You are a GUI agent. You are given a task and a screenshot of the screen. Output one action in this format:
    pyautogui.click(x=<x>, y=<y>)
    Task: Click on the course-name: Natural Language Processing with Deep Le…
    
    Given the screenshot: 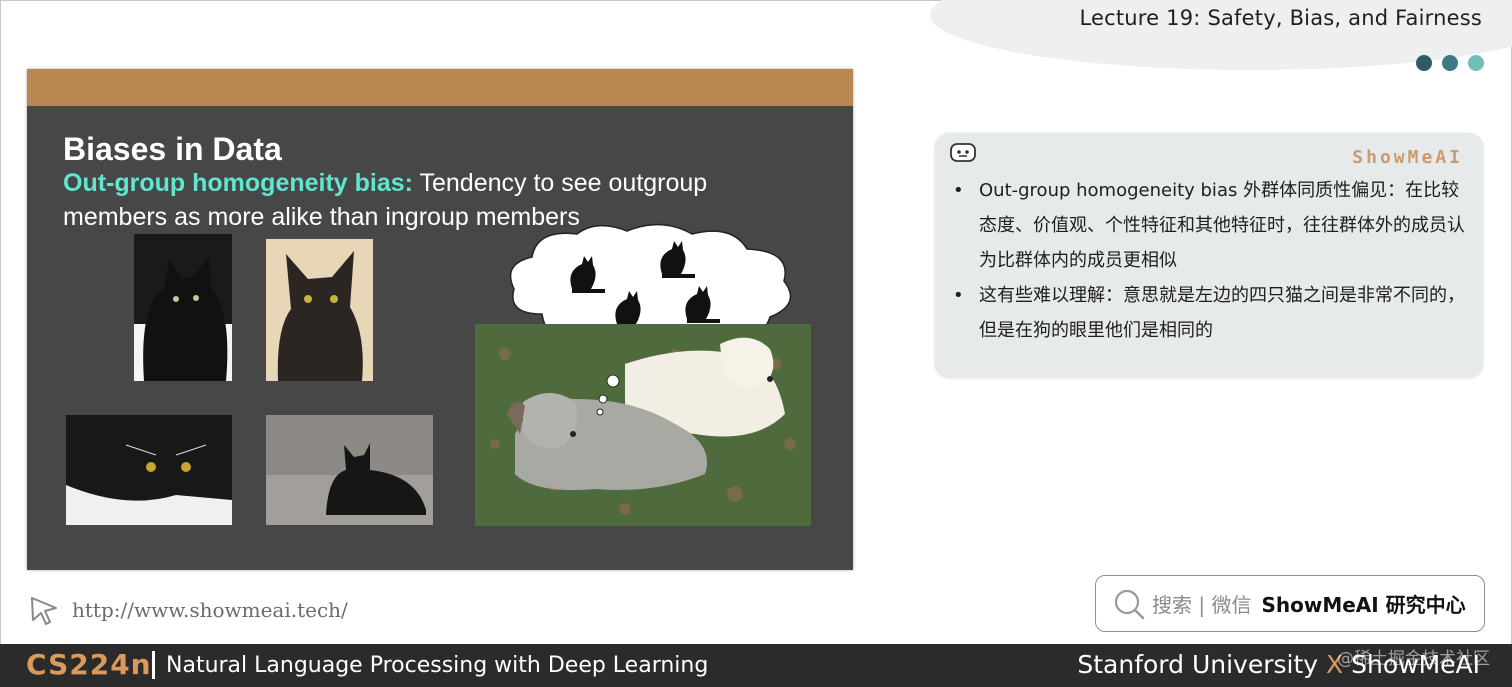 What is the action you would take?
    pyautogui.click(x=437, y=665)
    